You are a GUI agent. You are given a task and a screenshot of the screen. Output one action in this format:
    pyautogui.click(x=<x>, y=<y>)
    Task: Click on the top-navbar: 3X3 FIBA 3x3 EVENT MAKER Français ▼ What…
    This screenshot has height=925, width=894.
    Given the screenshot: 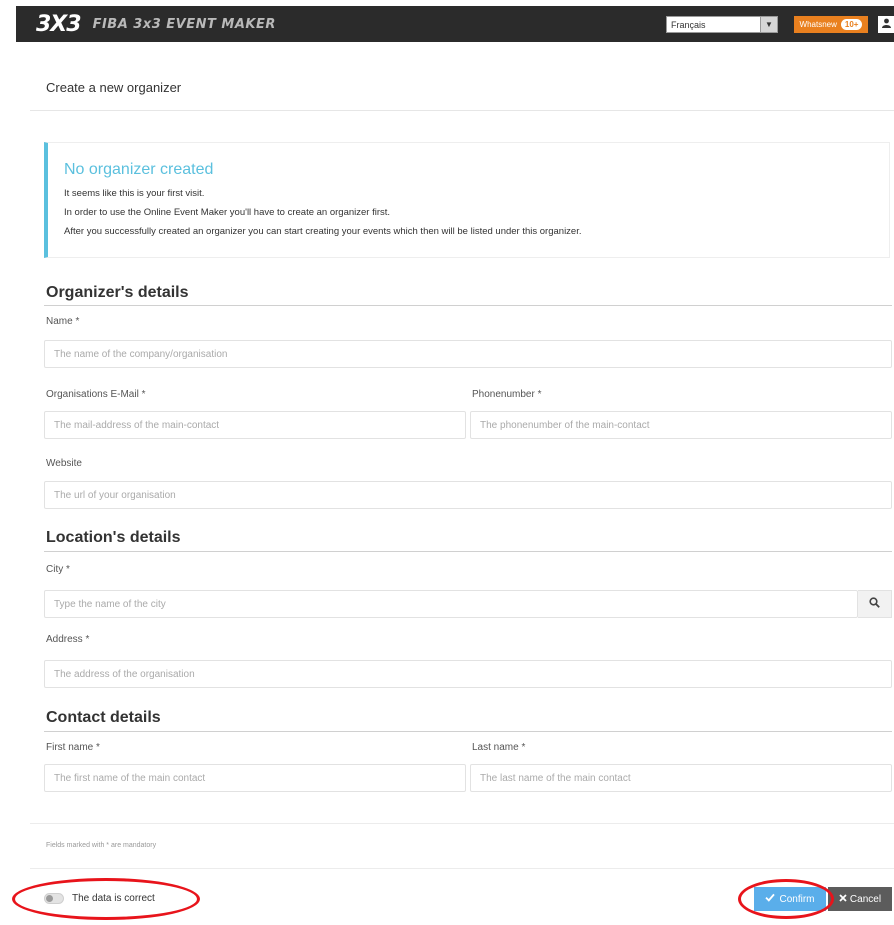 What is the action you would take?
    pyautogui.click(x=455, y=24)
    